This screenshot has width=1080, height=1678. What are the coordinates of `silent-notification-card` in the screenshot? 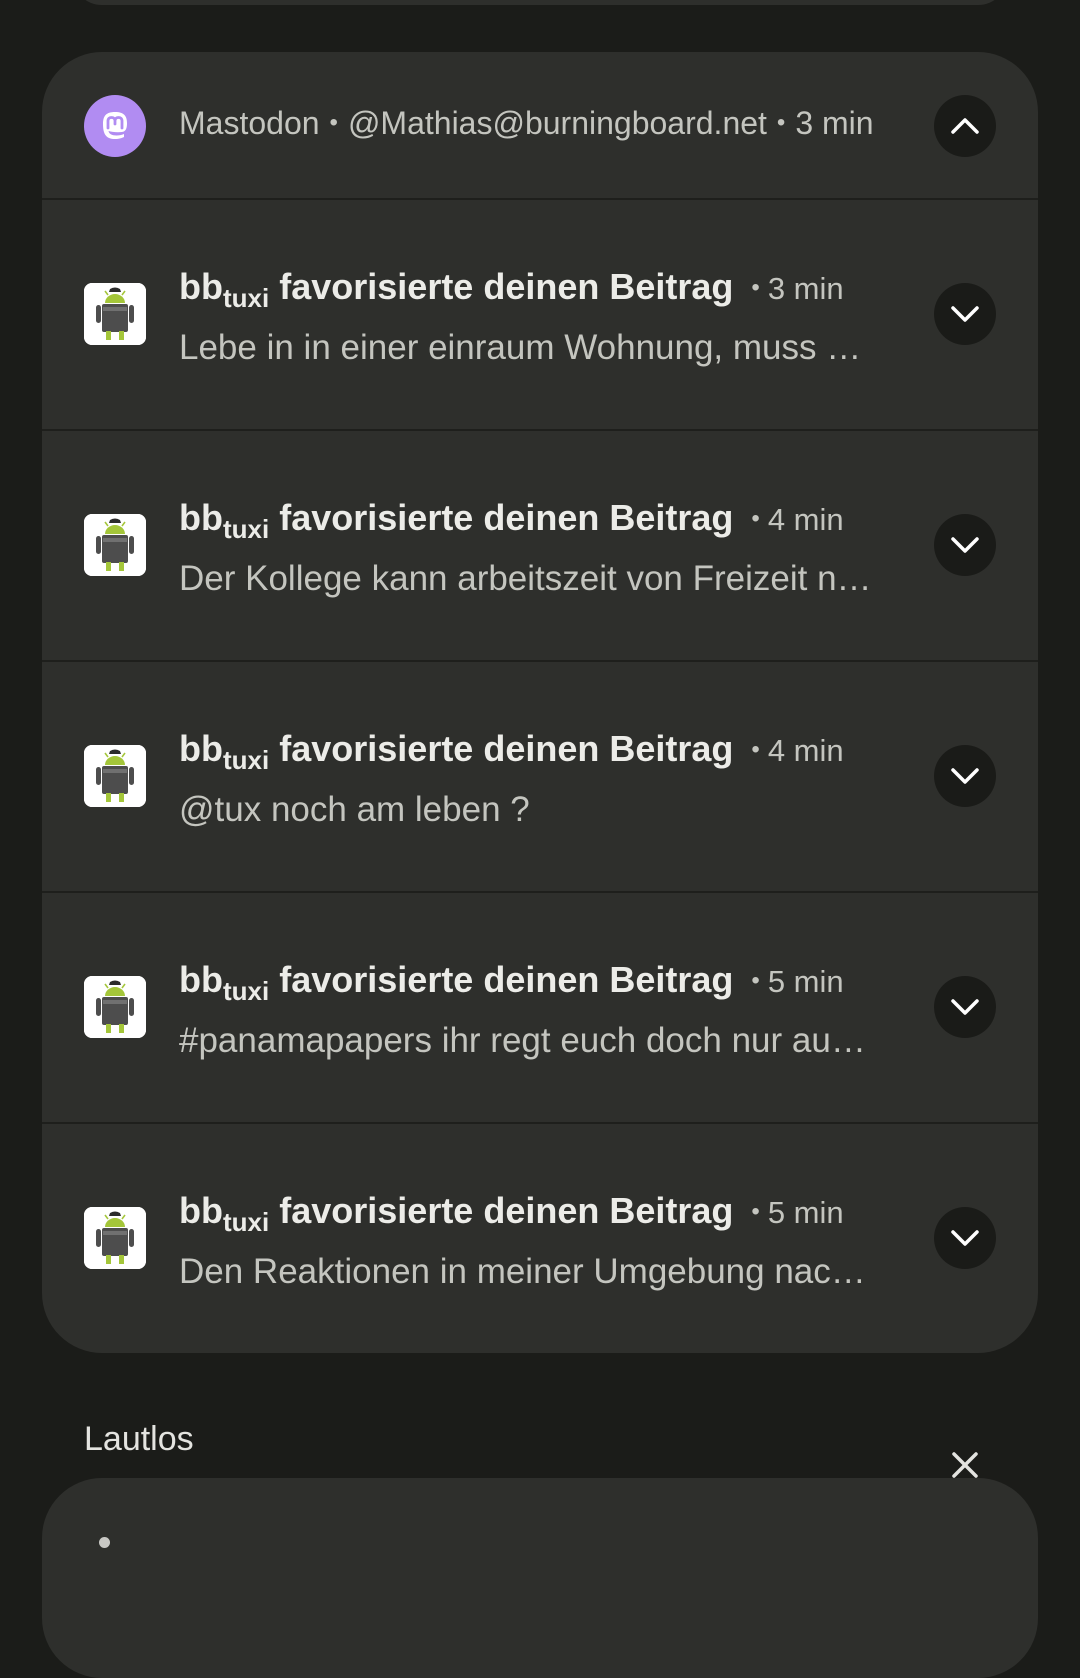 It's located at (540, 1578).